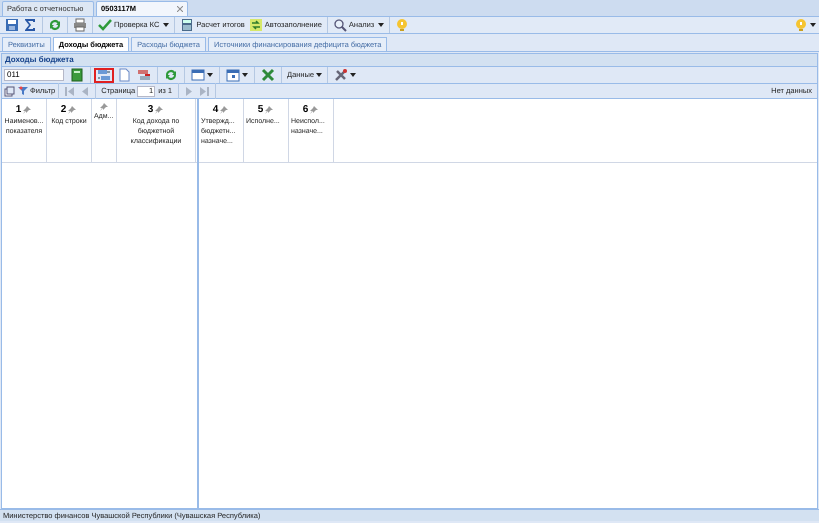 This screenshot has height=523, width=819. Describe the element at coordinates (187, 25) in the screenshot. I see `calculator-icon` at that location.